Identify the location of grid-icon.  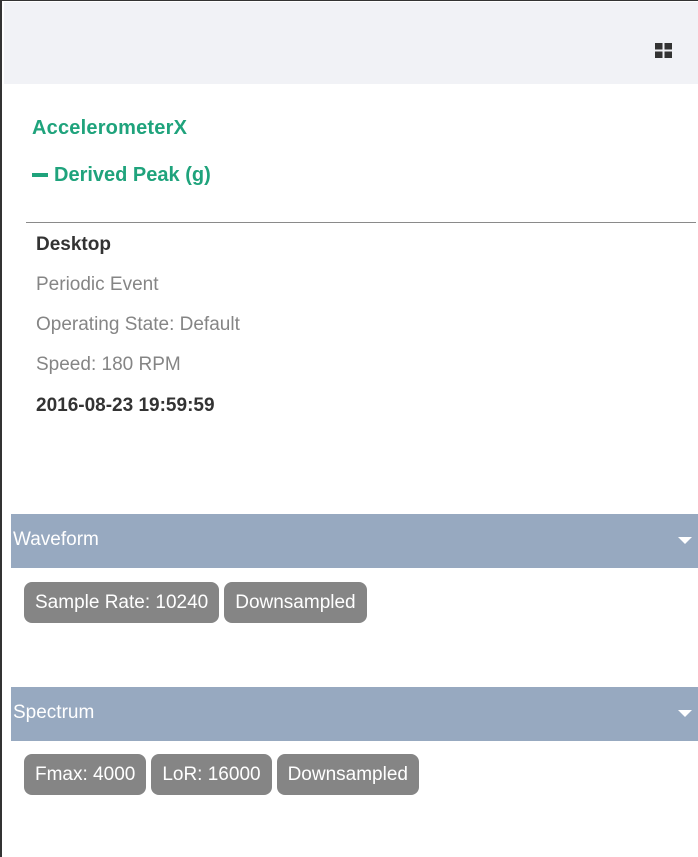
(663, 50).